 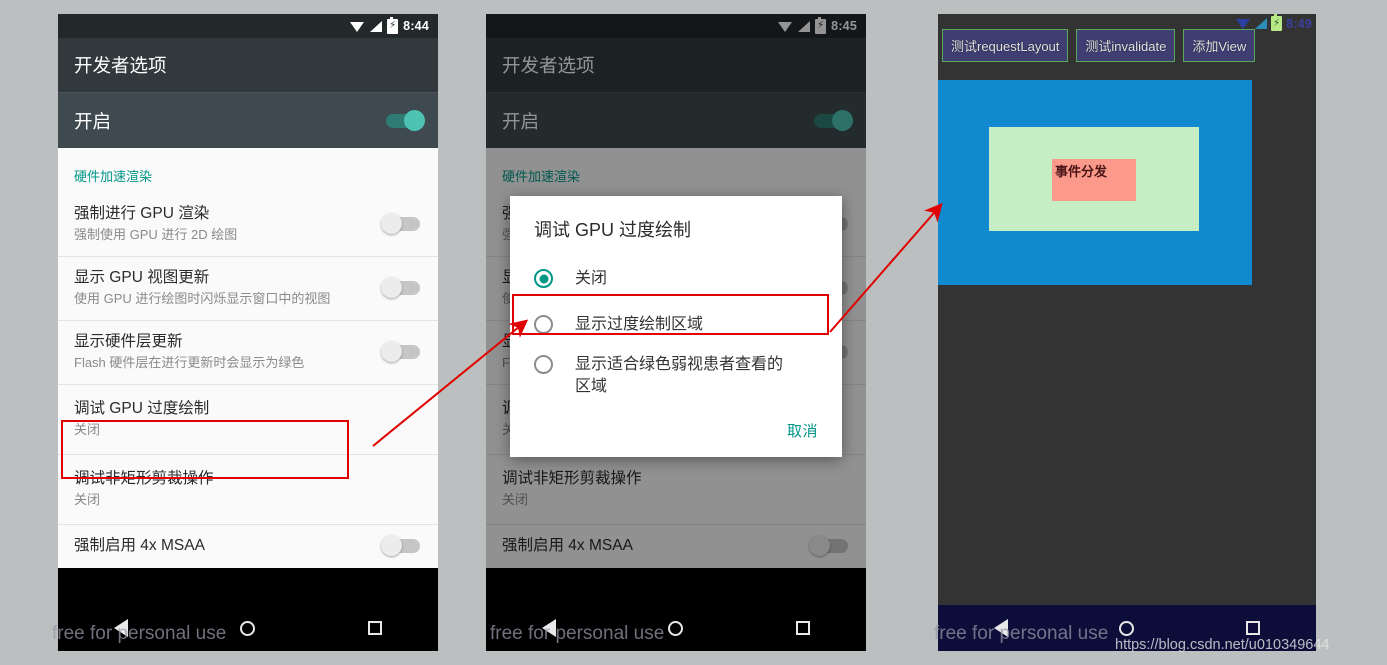 What do you see at coordinates (676, 26) in the screenshot?
I see `status-bar-2: ⚡ 8:45` at bounding box center [676, 26].